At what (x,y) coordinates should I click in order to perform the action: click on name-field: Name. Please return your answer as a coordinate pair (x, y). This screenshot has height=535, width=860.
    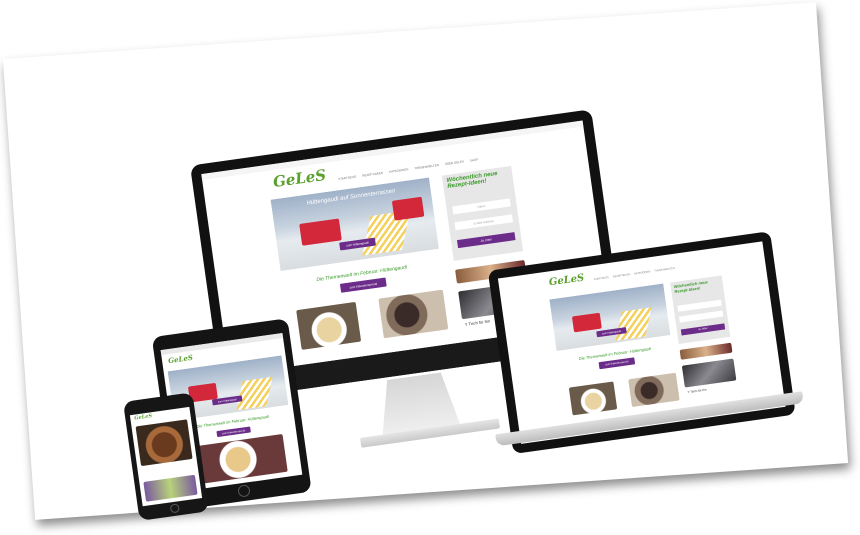
    Looking at the image, I should click on (481, 206).